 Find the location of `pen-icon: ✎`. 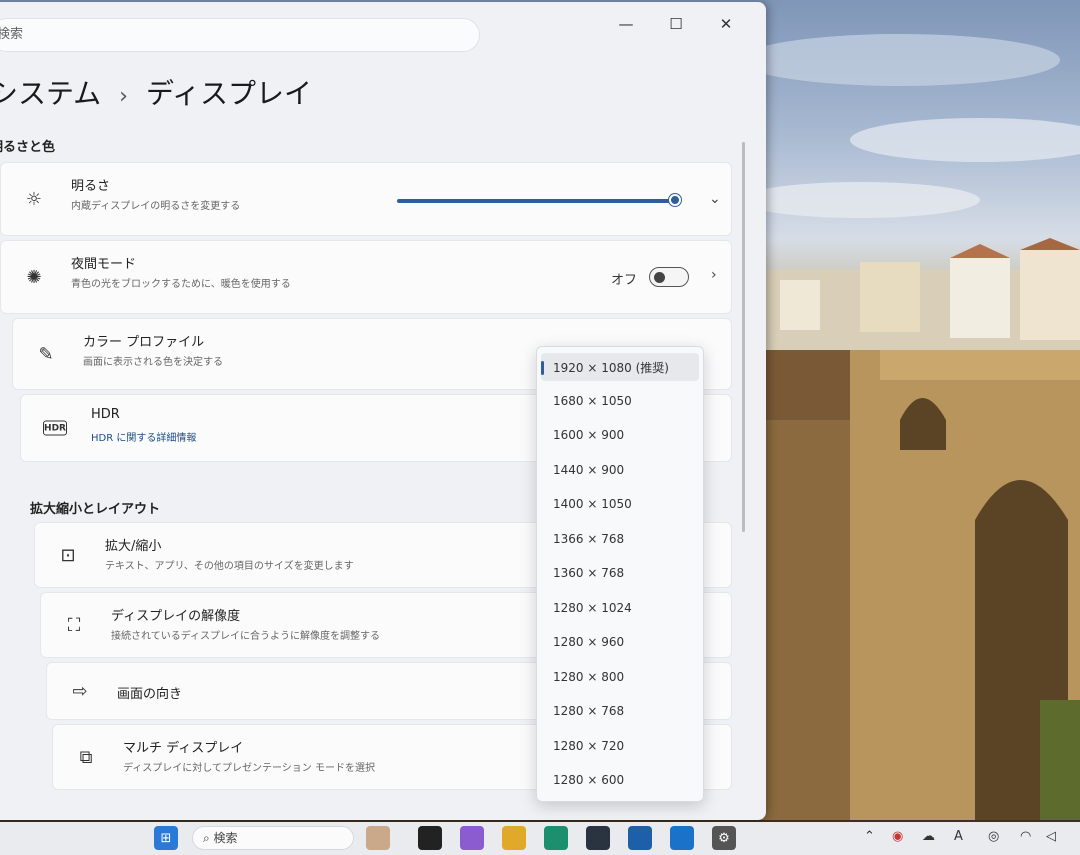

pen-icon: ✎ is located at coordinates (46, 354).